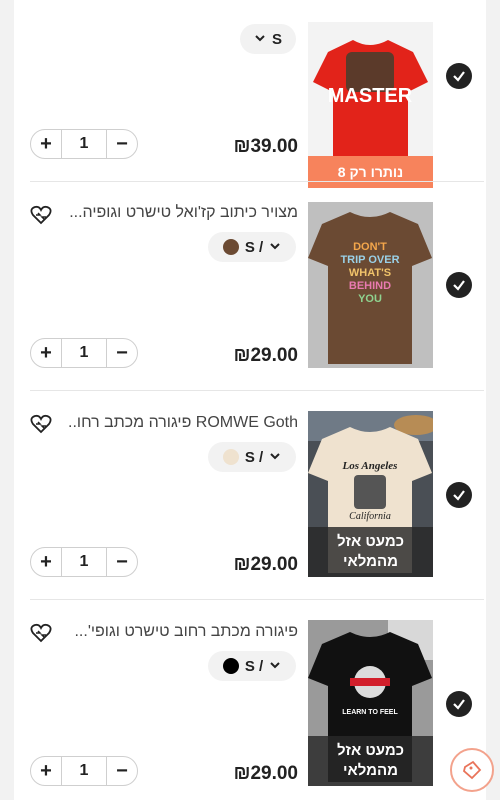 This screenshot has height=800, width=500. I want to click on product-image: DON'T TRIP OVER WHAT'S BEHIND YOU, so click(370, 285).